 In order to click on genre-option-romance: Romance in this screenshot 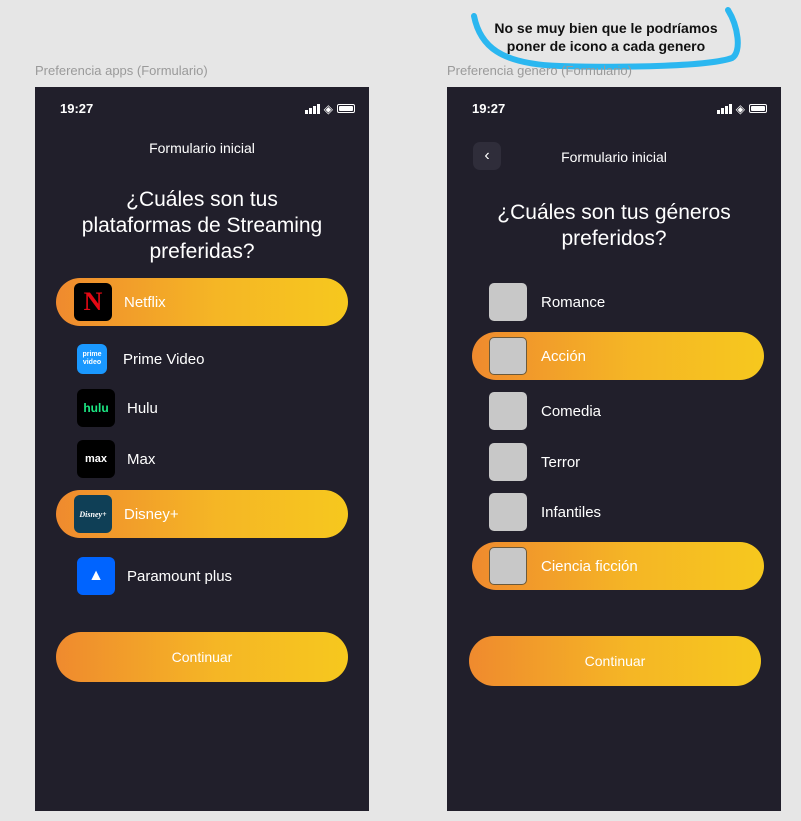, I will do `click(618, 302)`.